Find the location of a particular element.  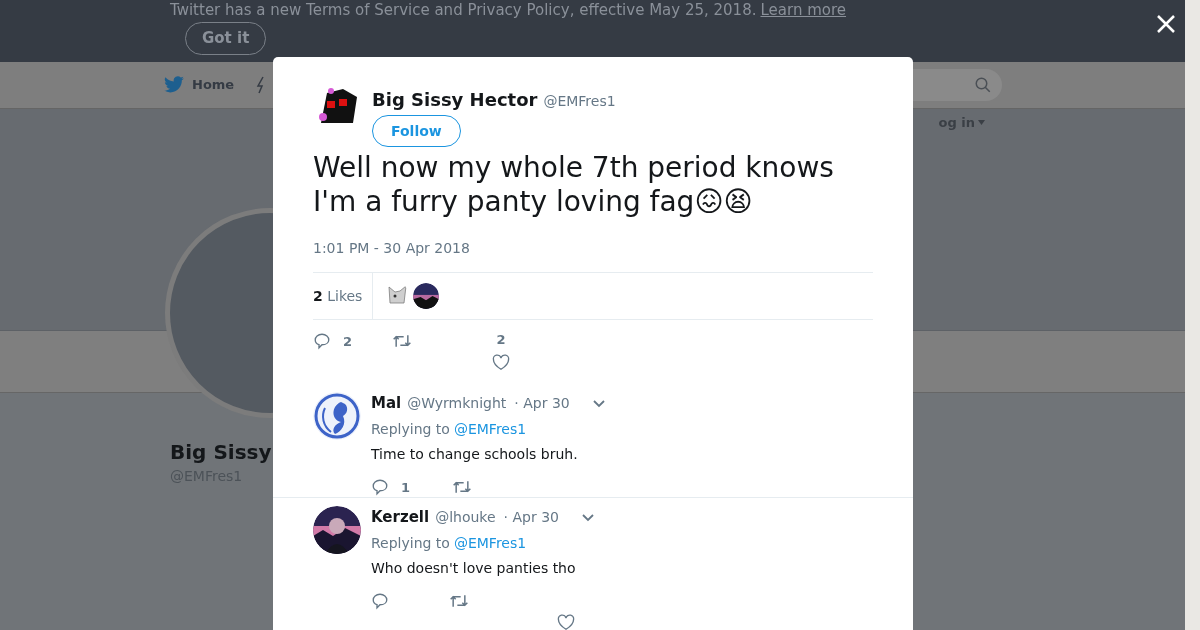

reply-author-name: Kerzell is located at coordinates (400, 517).